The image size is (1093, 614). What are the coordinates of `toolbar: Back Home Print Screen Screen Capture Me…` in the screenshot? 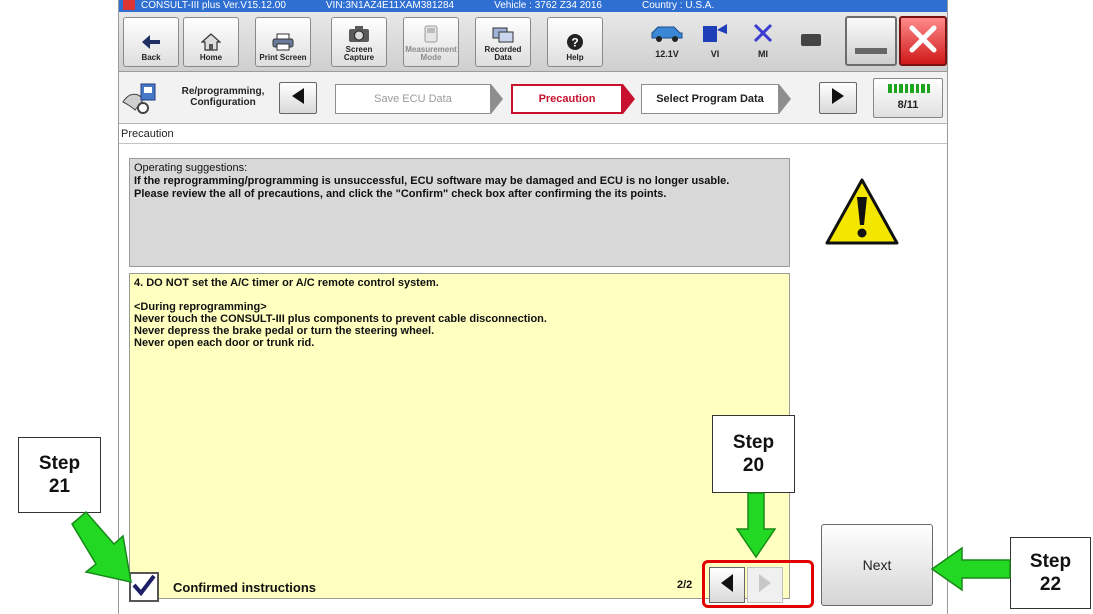 It's located at (533, 42).